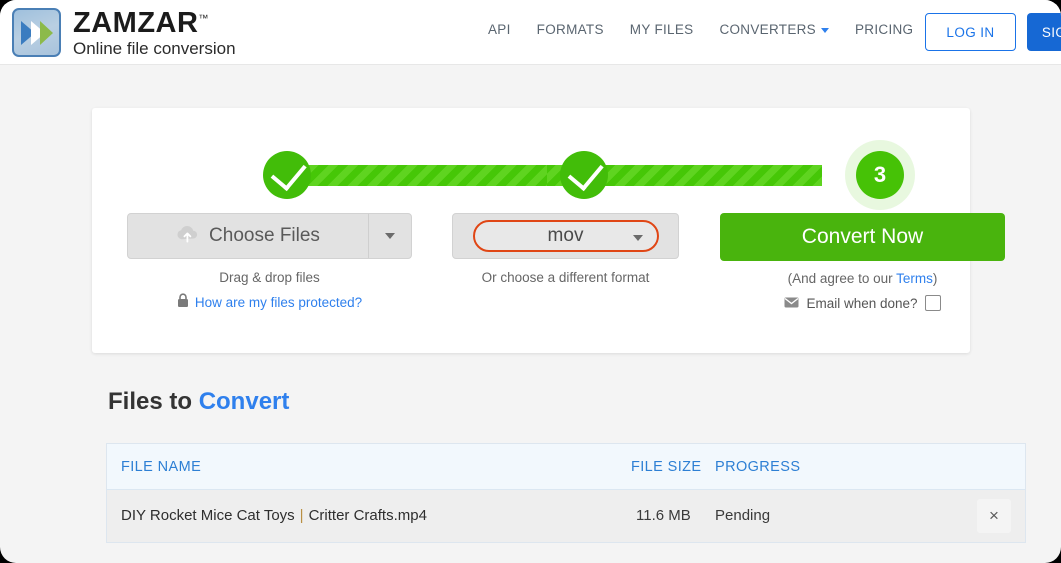 This screenshot has width=1061, height=563. What do you see at coordinates (367, 515) in the screenshot?
I see `file-name-part-2: Critter Crafts.mp4` at bounding box center [367, 515].